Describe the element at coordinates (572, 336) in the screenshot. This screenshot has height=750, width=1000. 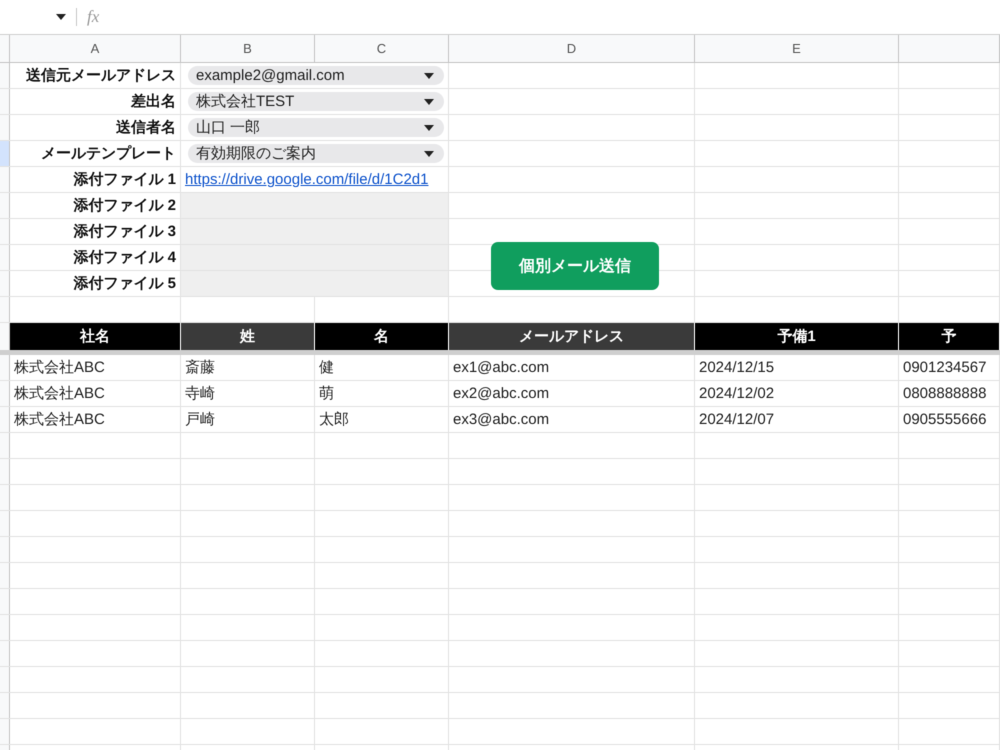
I see `table-header-cell: メールアドレス` at that location.